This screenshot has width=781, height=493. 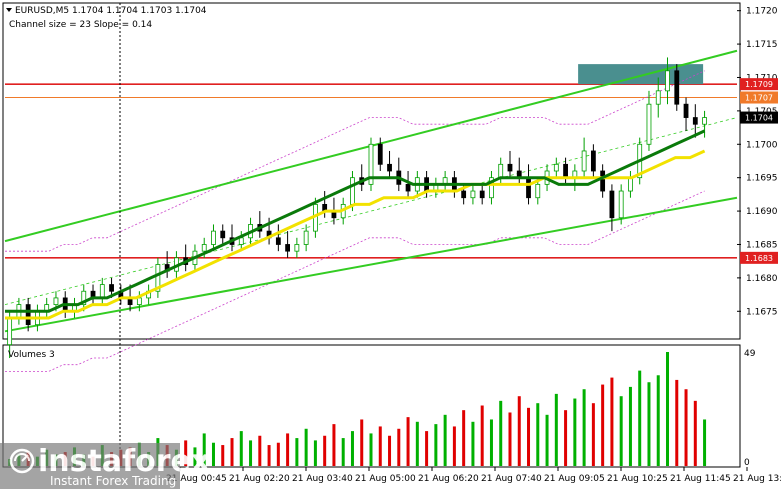 I want to click on price-tag-label: 1.1709, so click(x=759, y=84).